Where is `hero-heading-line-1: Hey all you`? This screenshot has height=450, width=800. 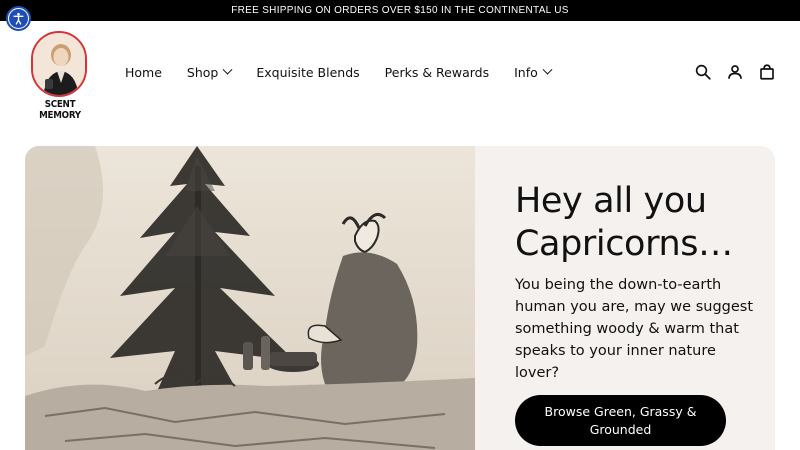 hero-heading-line-1: Hey all you is located at coordinates (611, 201).